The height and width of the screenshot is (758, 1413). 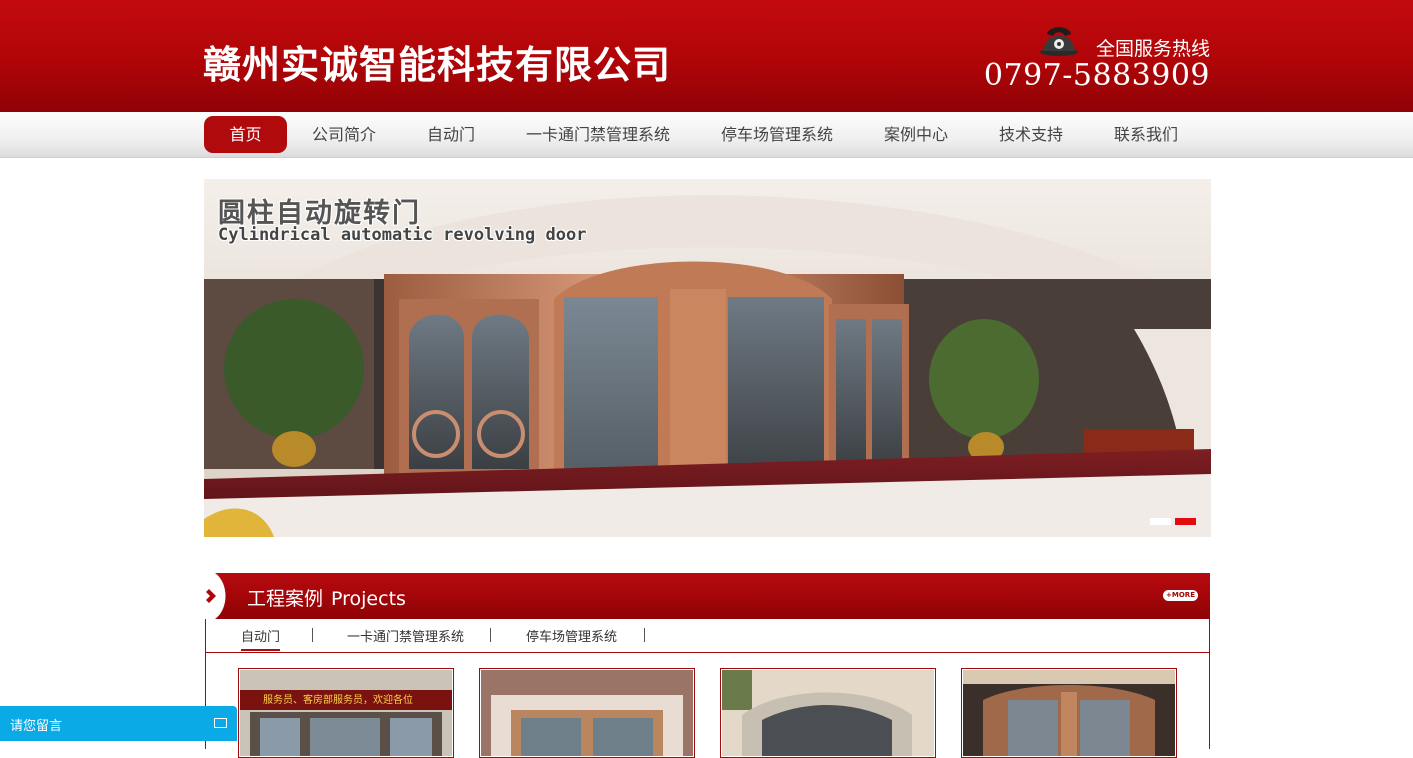 What do you see at coordinates (1096, 75) in the screenshot?
I see `hotline-number: 0797-5883909` at bounding box center [1096, 75].